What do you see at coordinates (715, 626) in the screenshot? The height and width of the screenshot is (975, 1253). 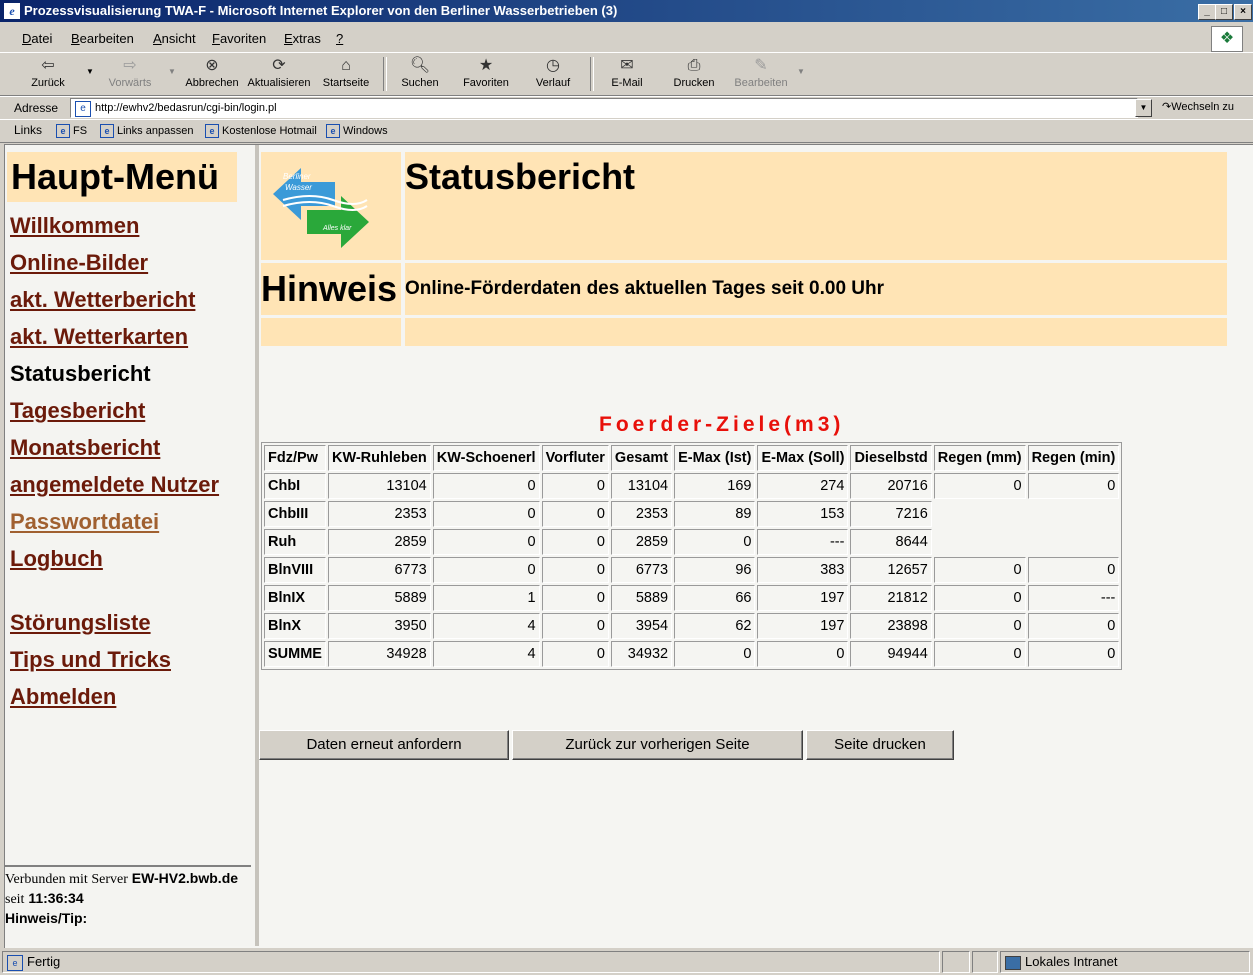 I see `table-cell: 62` at bounding box center [715, 626].